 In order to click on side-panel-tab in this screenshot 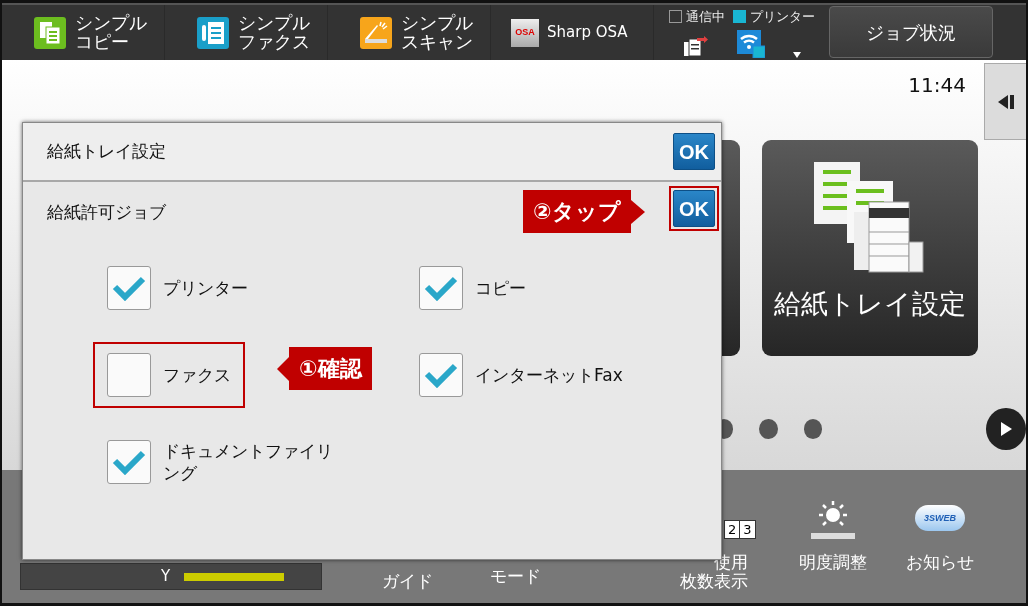, I will do `click(1005, 101)`.